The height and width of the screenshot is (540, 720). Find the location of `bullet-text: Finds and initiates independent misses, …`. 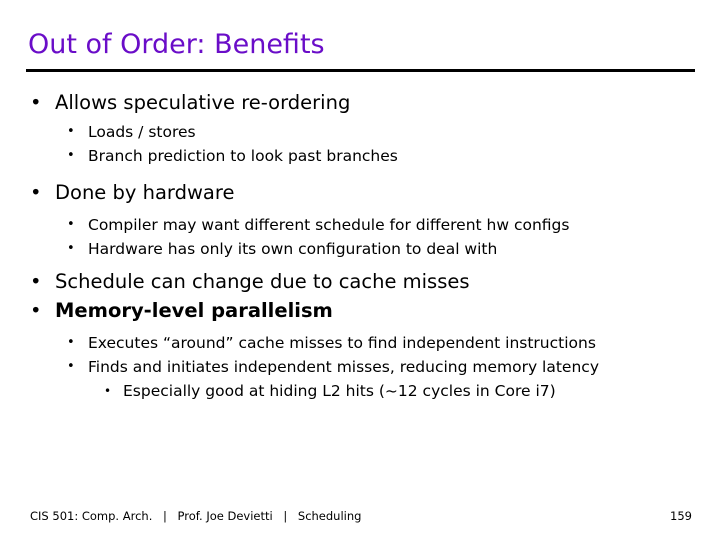

bullet-text: Finds and initiates independent misses, … is located at coordinates (343, 367).